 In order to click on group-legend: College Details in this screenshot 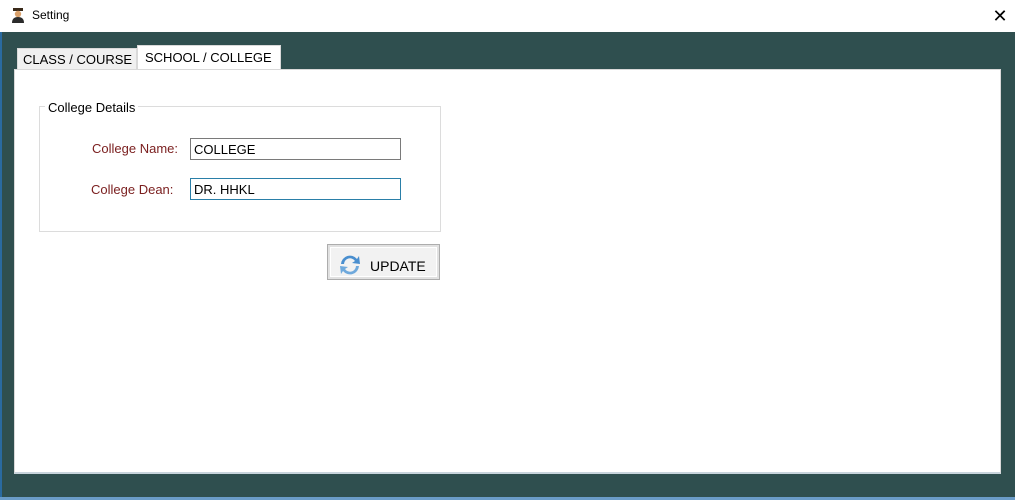, I will do `click(92, 107)`.